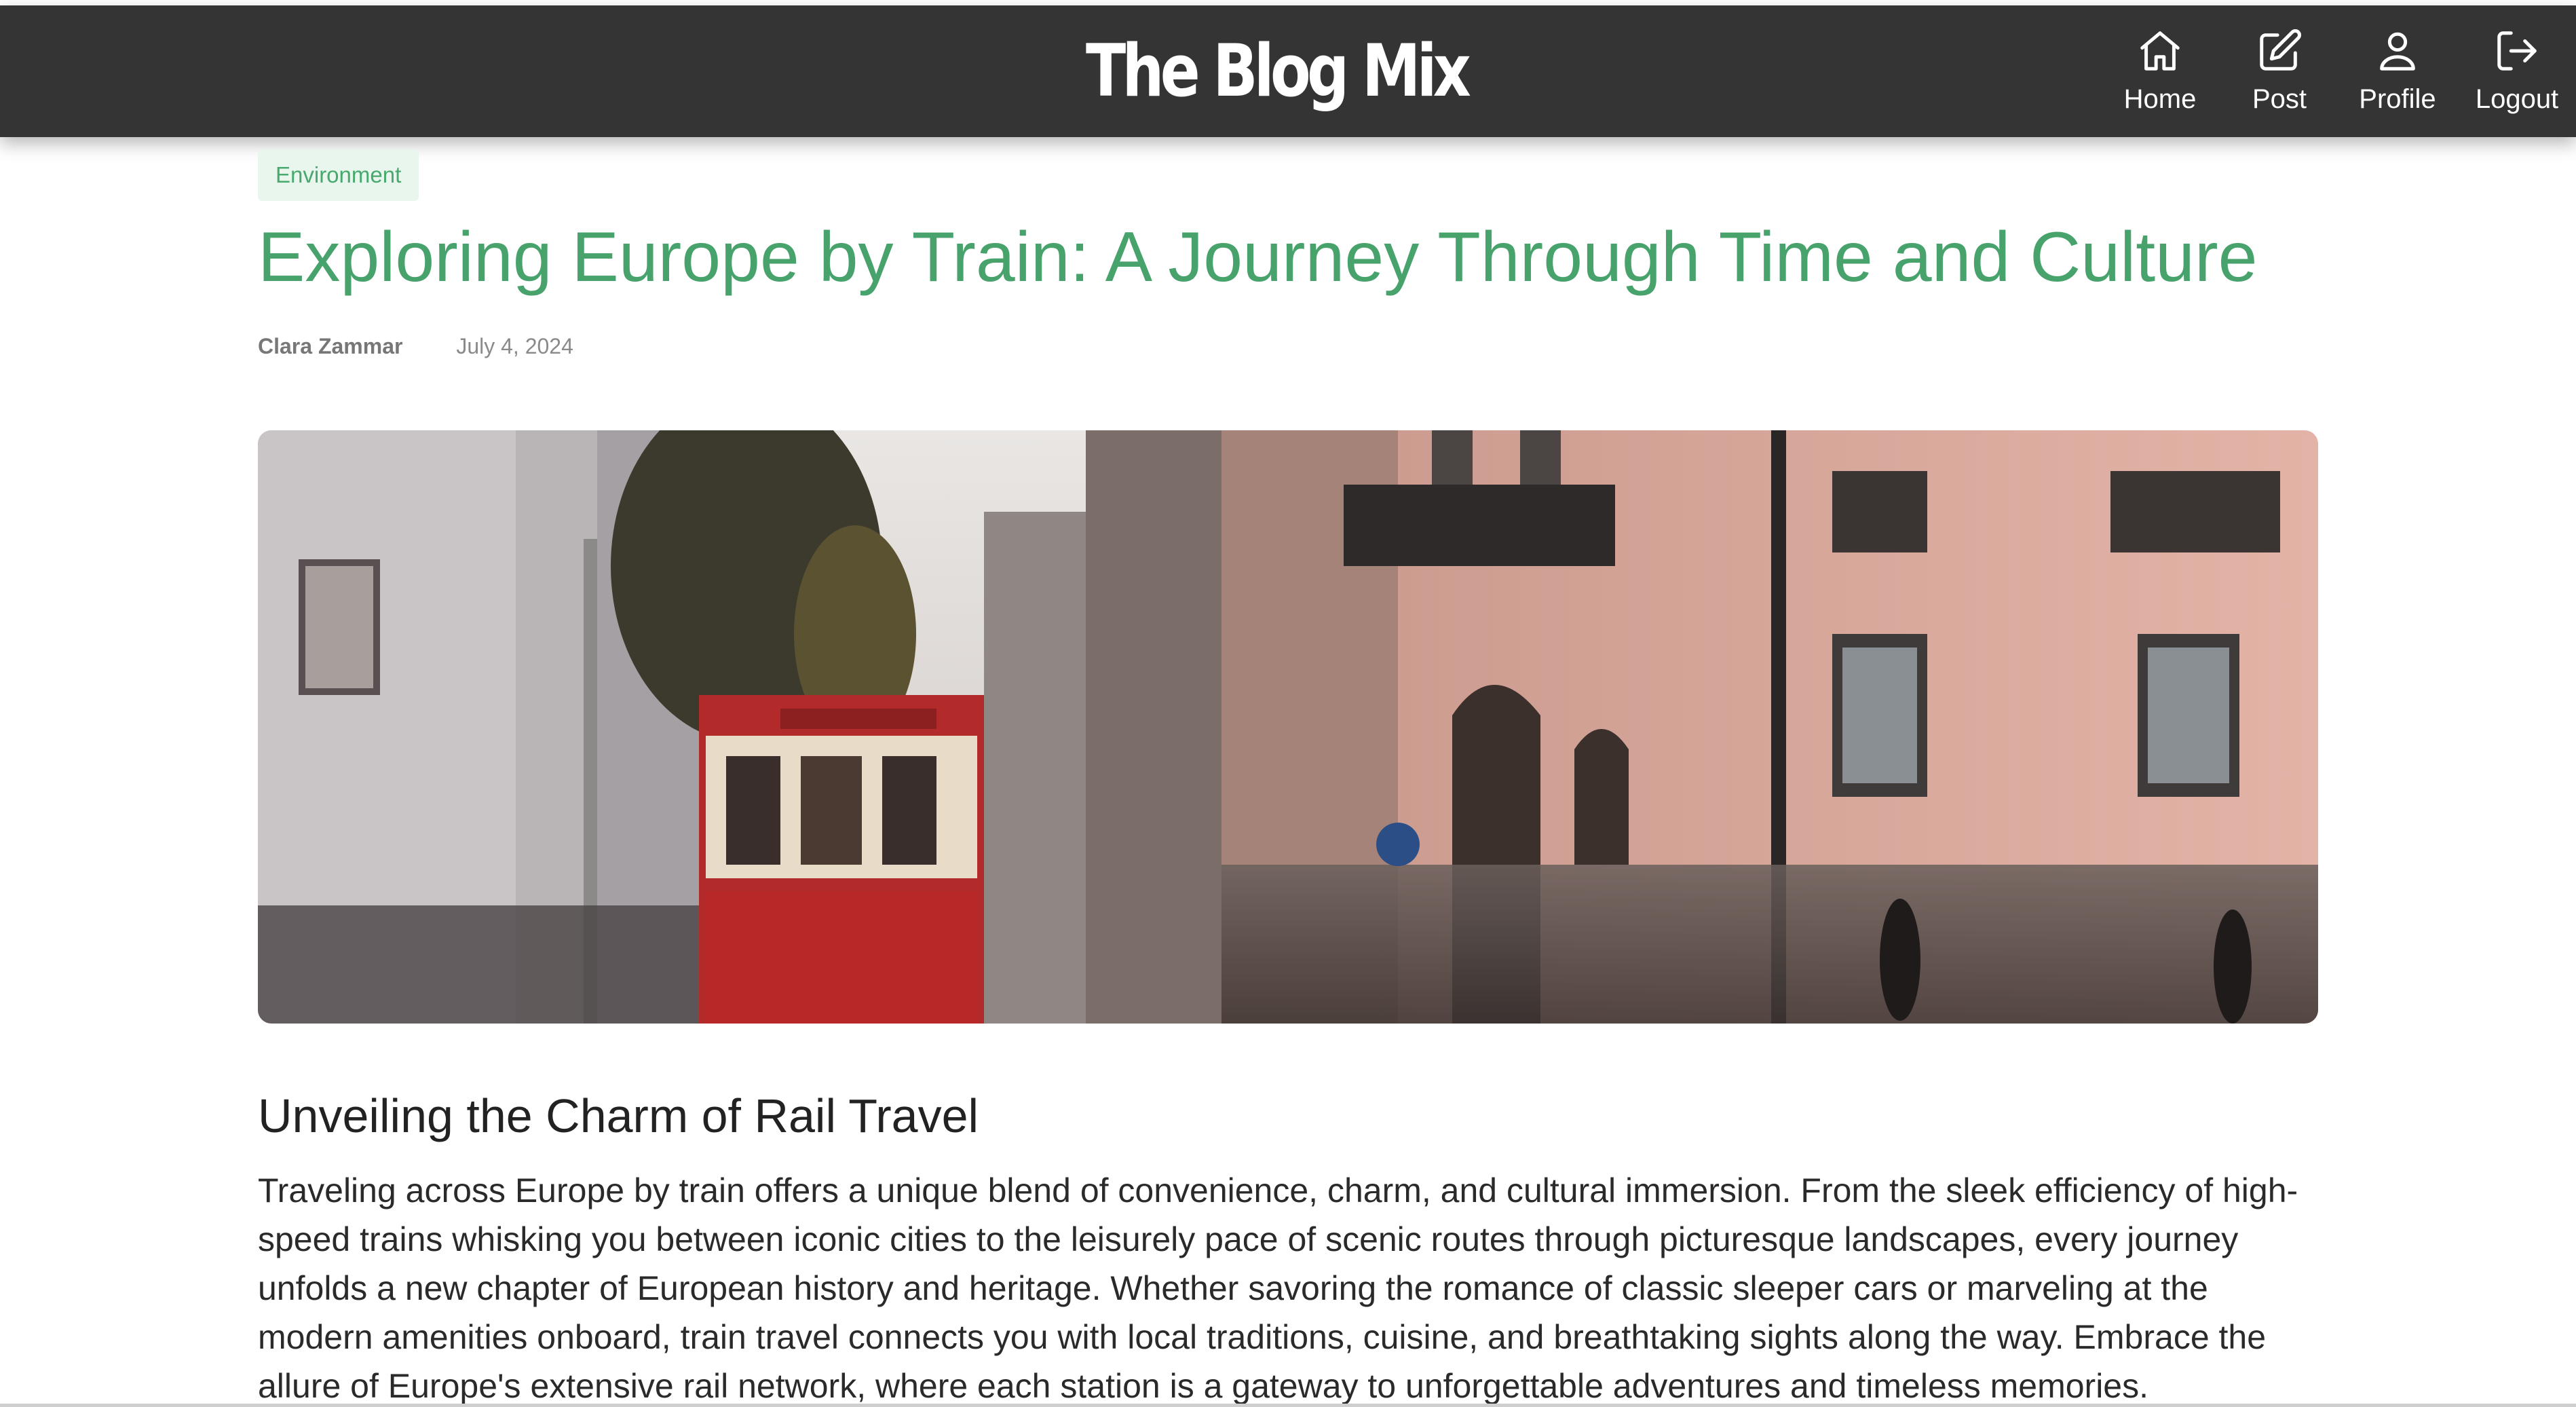  Describe the element at coordinates (2397, 76) in the screenshot. I see `nav-profile-button: Profile` at that location.